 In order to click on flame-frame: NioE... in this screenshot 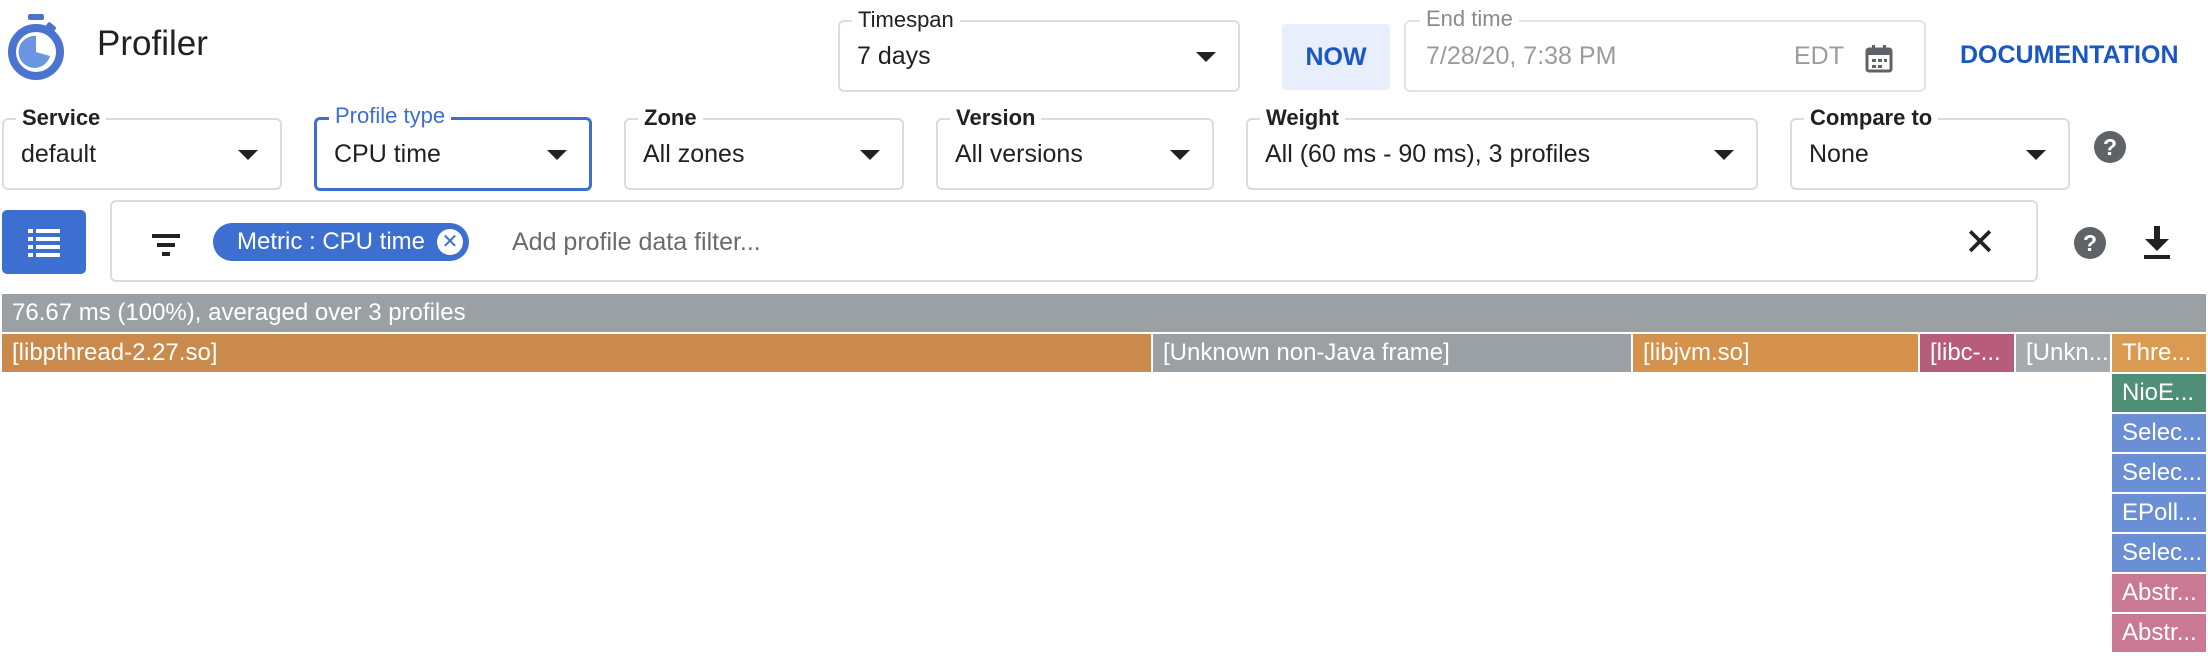, I will do `click(2160, 393)`.